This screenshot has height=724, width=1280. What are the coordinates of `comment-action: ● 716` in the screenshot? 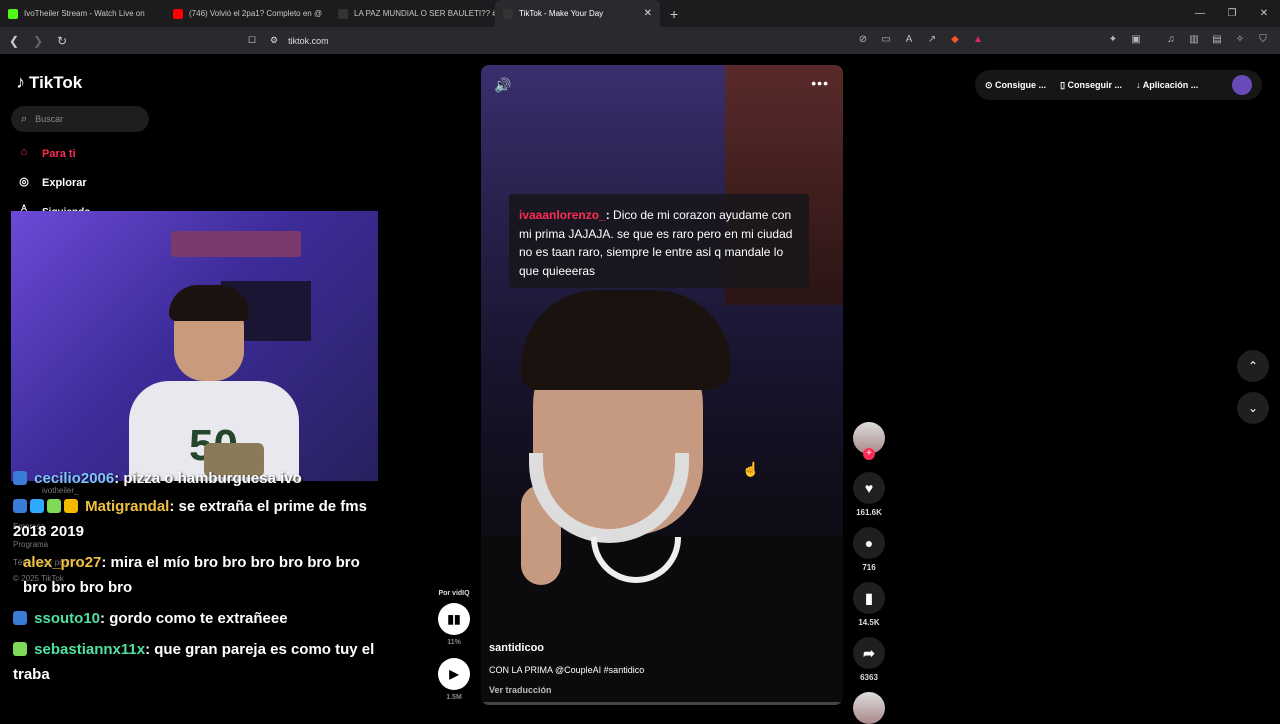 It's located at (869, 549).